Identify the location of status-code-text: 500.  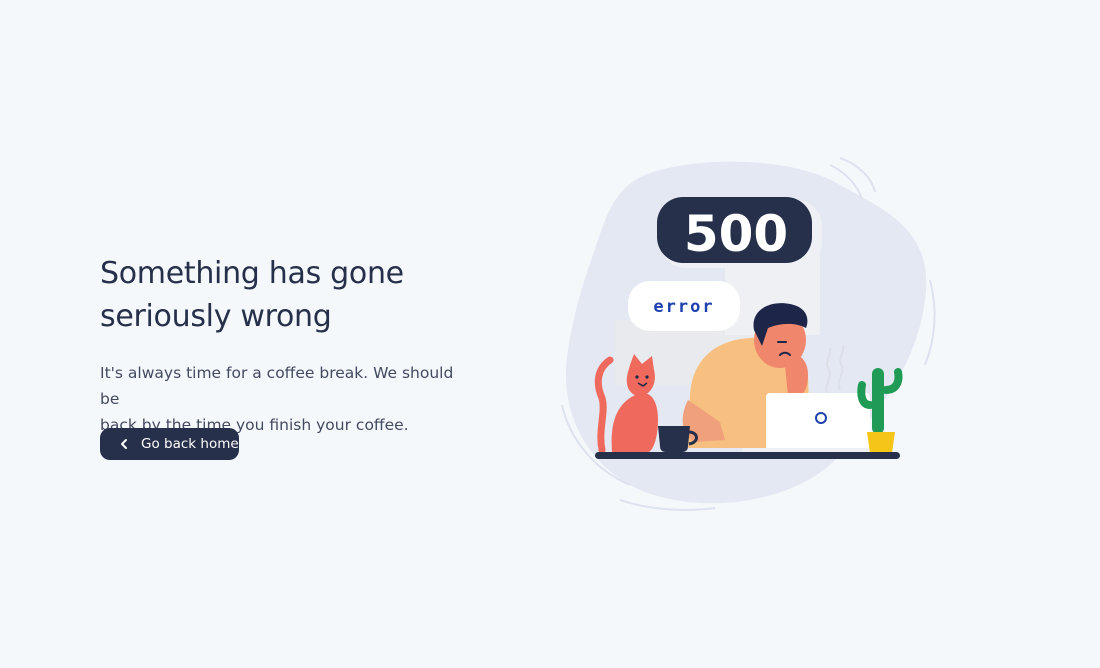
(736, 234).